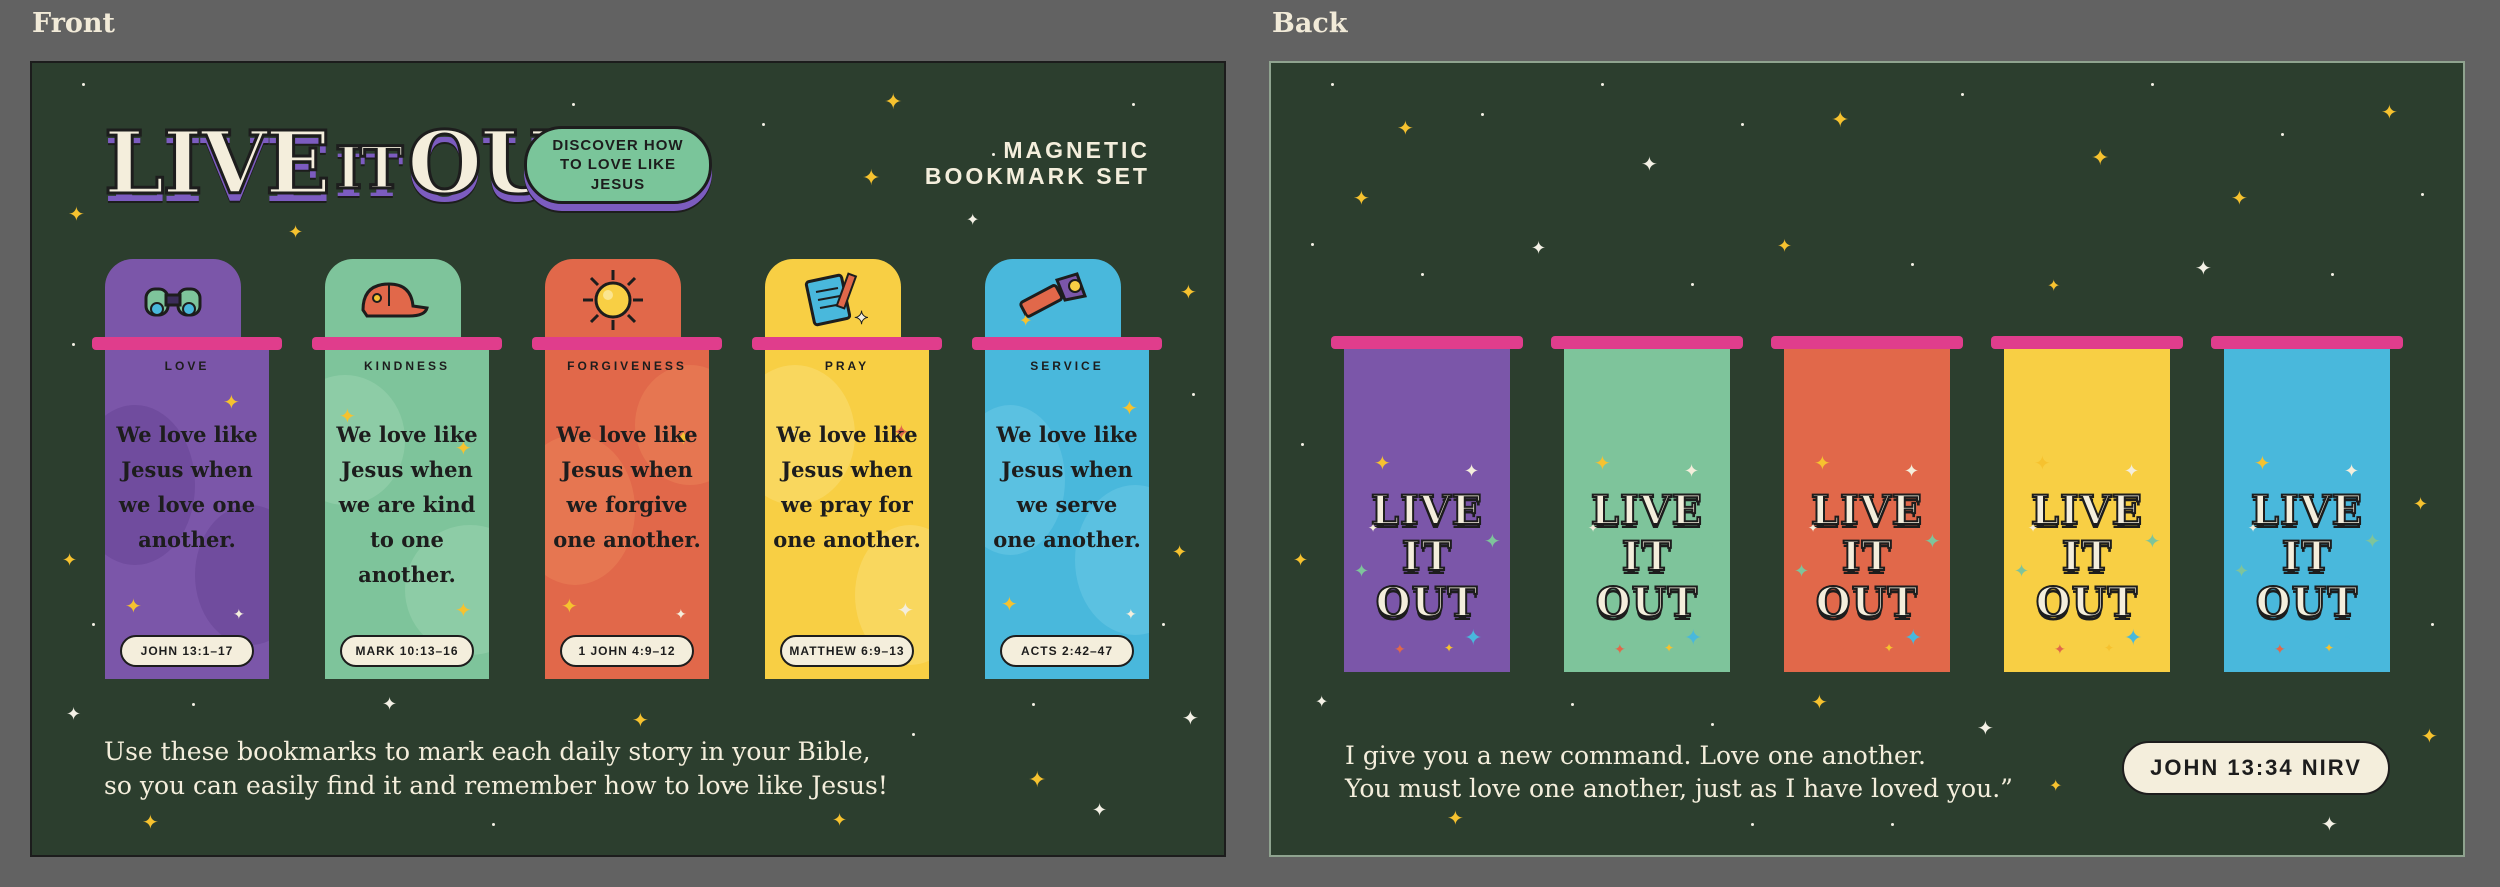 Image resolution: width=2500 pixels, height=887 pixels. What do you see at coordinates (1067, 651) in the screenshot?
I see `bookmark-reference: ACTS 2:42–47` at bounding box center [1067, 651].